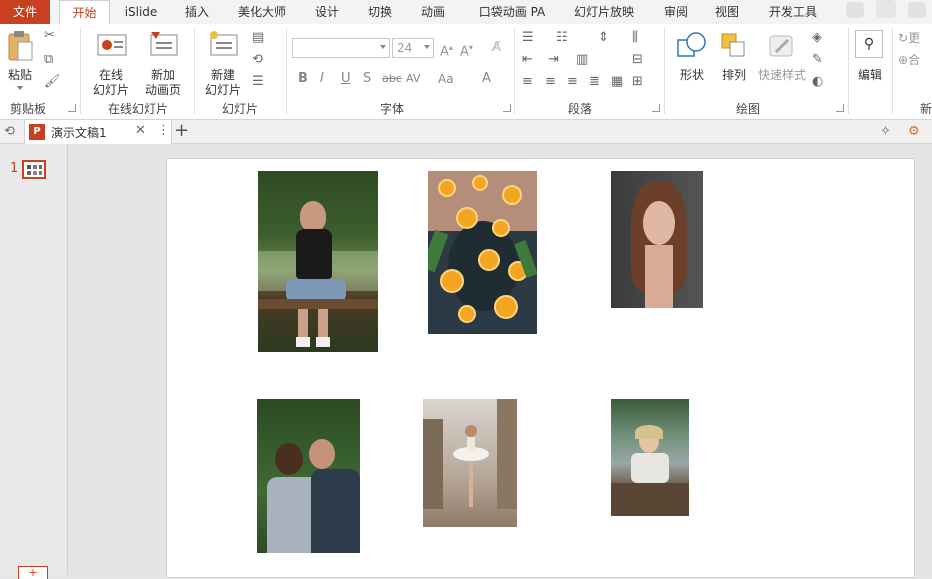 The image size is (932, 579). Describe the element at coordinates (637, 60) in the screenshot. I see `align-text-icon: ⊟` at that location.